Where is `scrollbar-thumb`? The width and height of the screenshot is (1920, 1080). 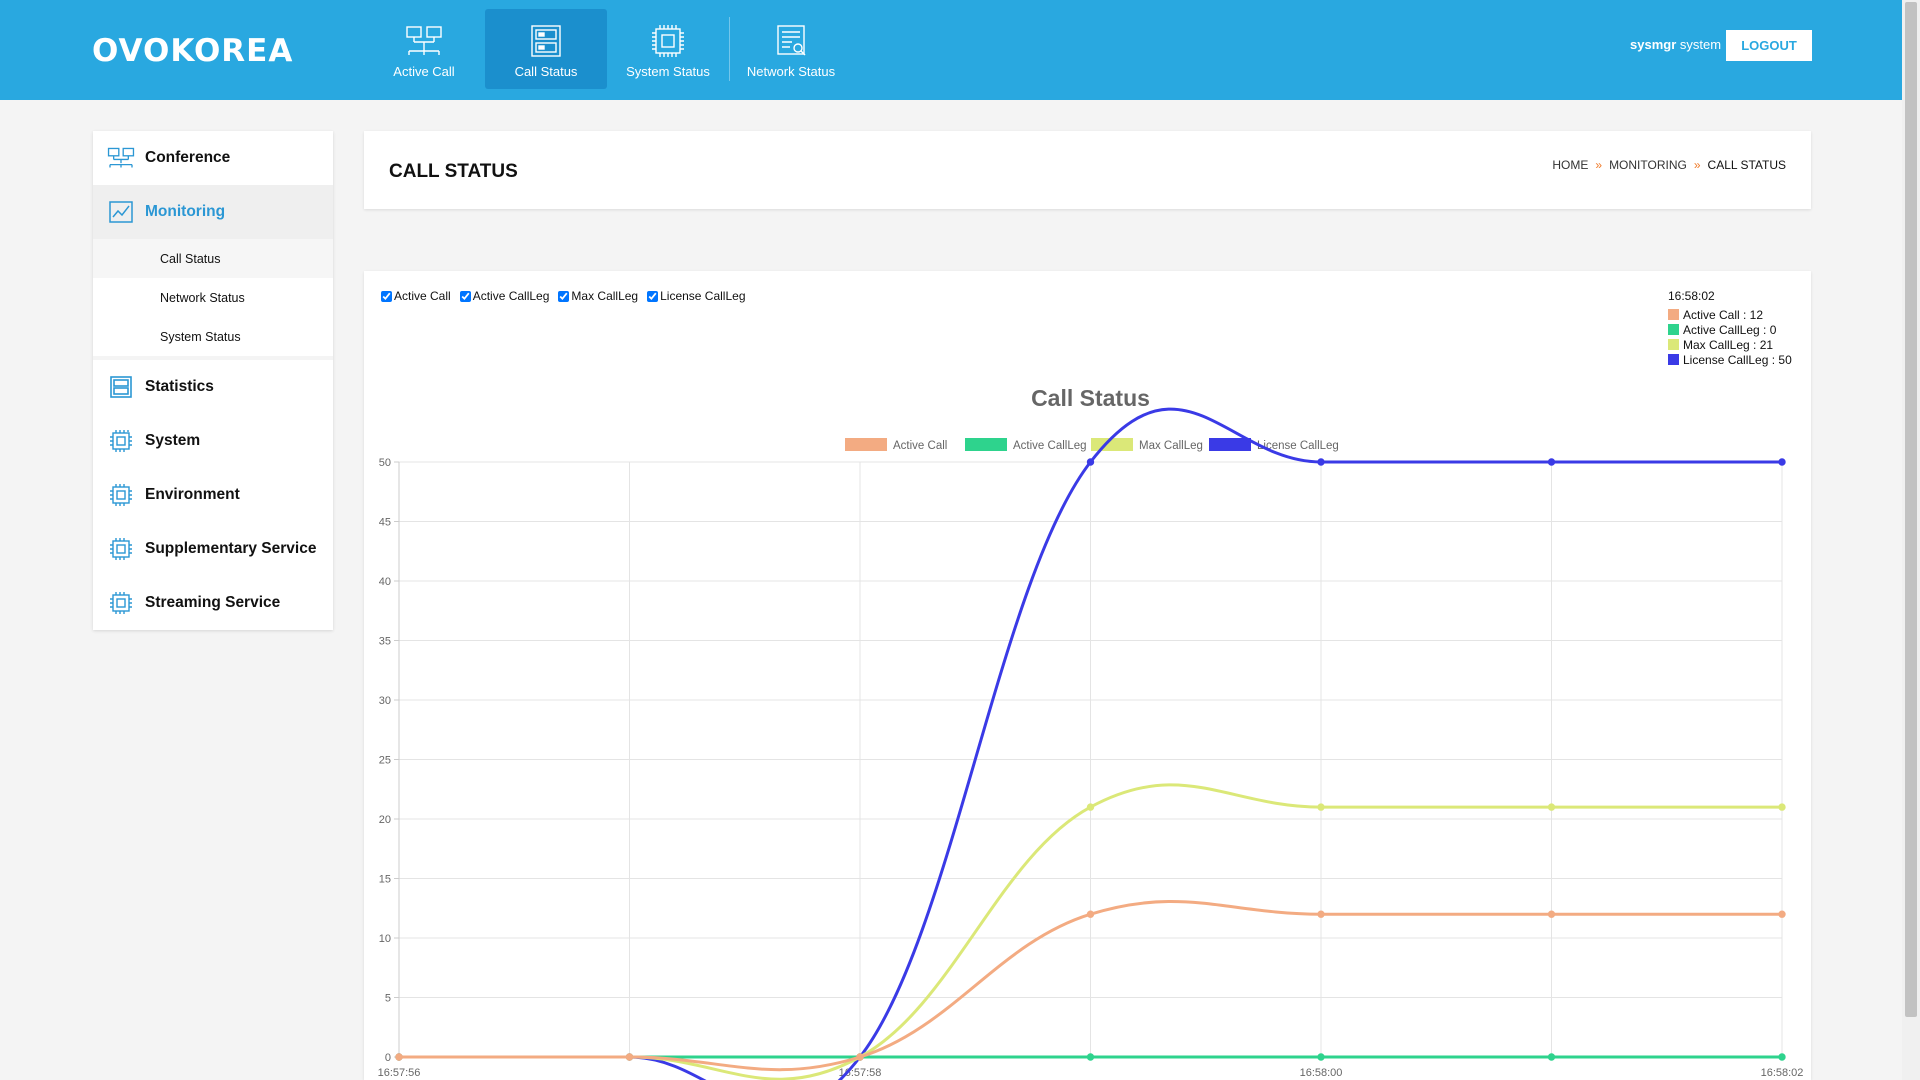 scrollbar-thumb is located at coordinates (1911, 509).